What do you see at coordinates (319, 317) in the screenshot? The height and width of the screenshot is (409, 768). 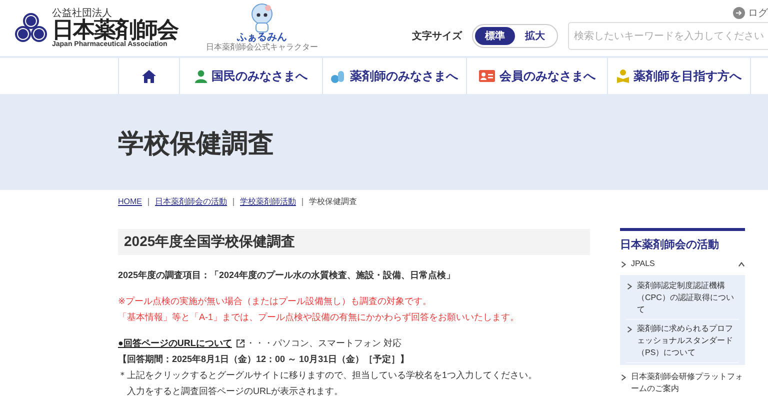 I see `notice-text: 「基本情報」等と「A-1」までは、プール点検や設備の有無にかかわらず回答をお願いいたします。` at bounding box center [319, 317].